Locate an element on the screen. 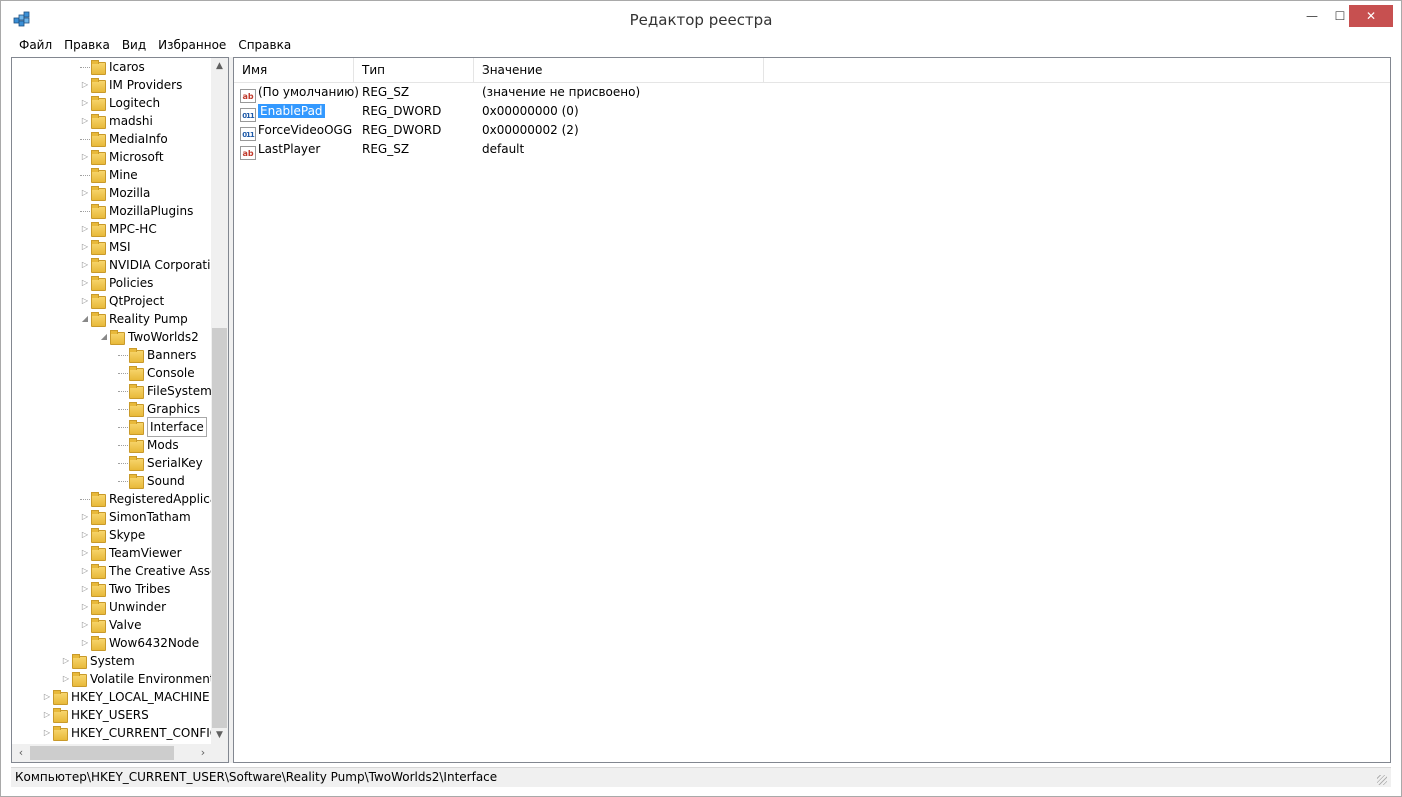  tree-item-label: Reality Pump is located at coordinates (148, 319).